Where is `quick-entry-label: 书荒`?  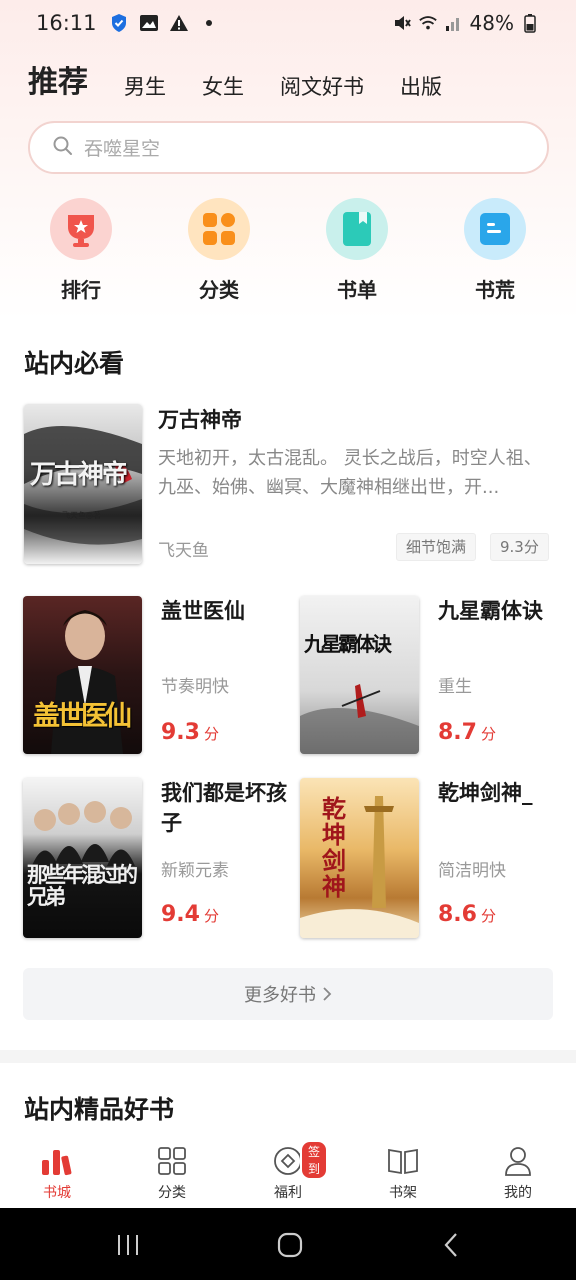
quick-entry-label: 书荒 is located at coordinates (495, 290).